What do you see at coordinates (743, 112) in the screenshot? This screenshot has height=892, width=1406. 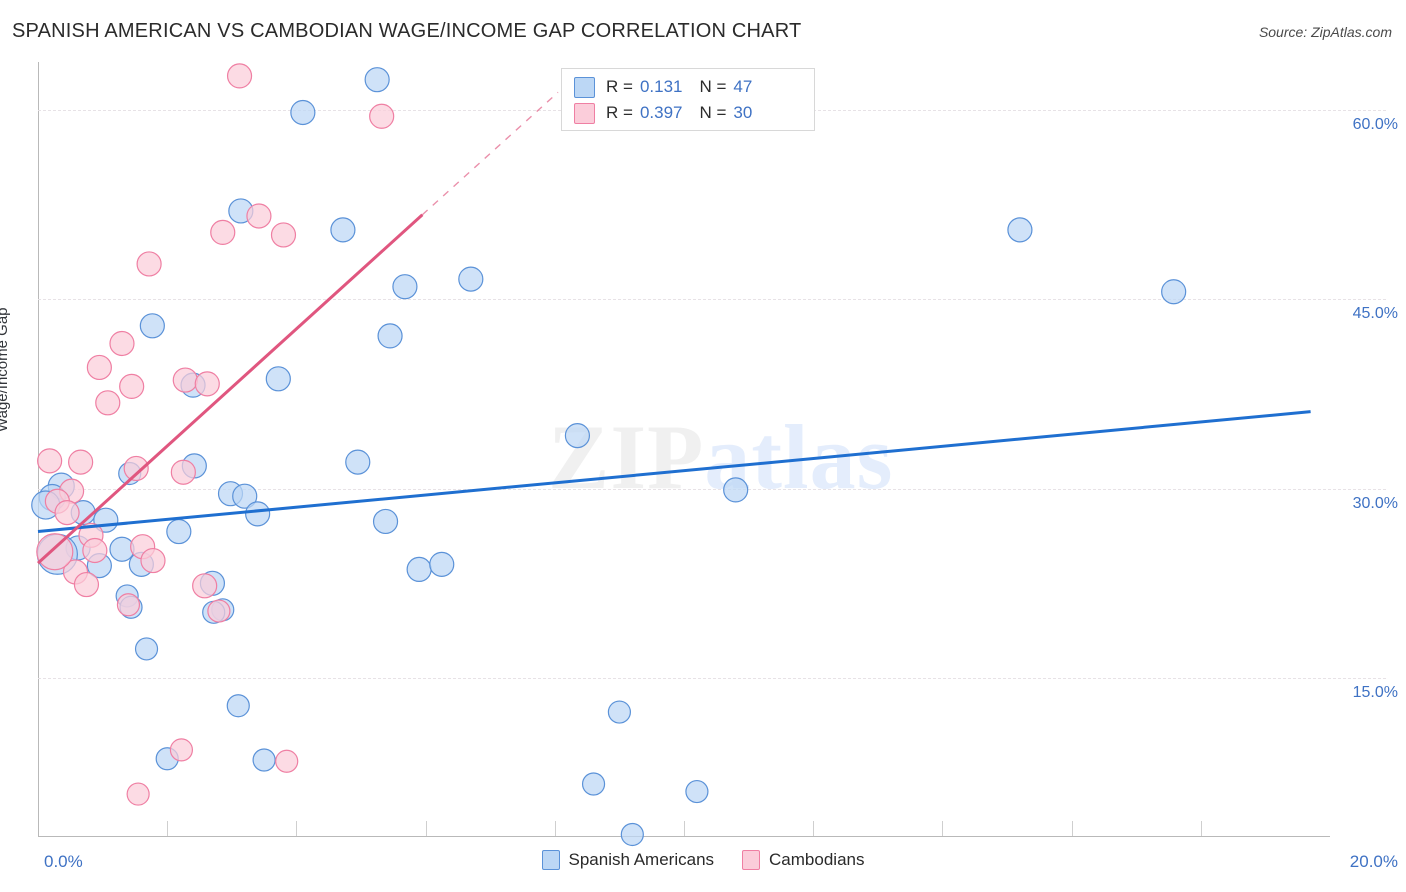 I see `stats-n-value-pink: 30` at bounding box center [743, 112].